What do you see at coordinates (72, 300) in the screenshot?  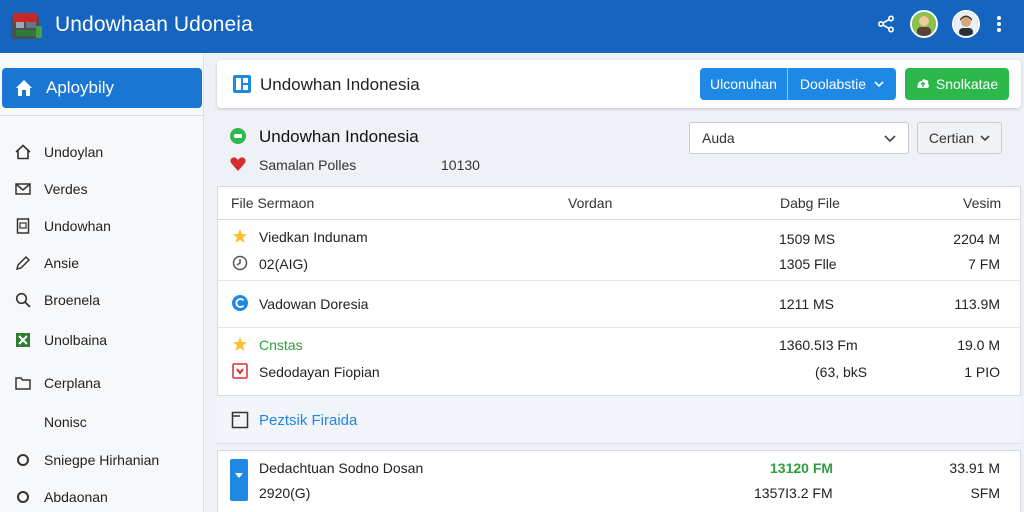 I see `sidebar-item-label: Broenela` at bounding box center [72, 300].